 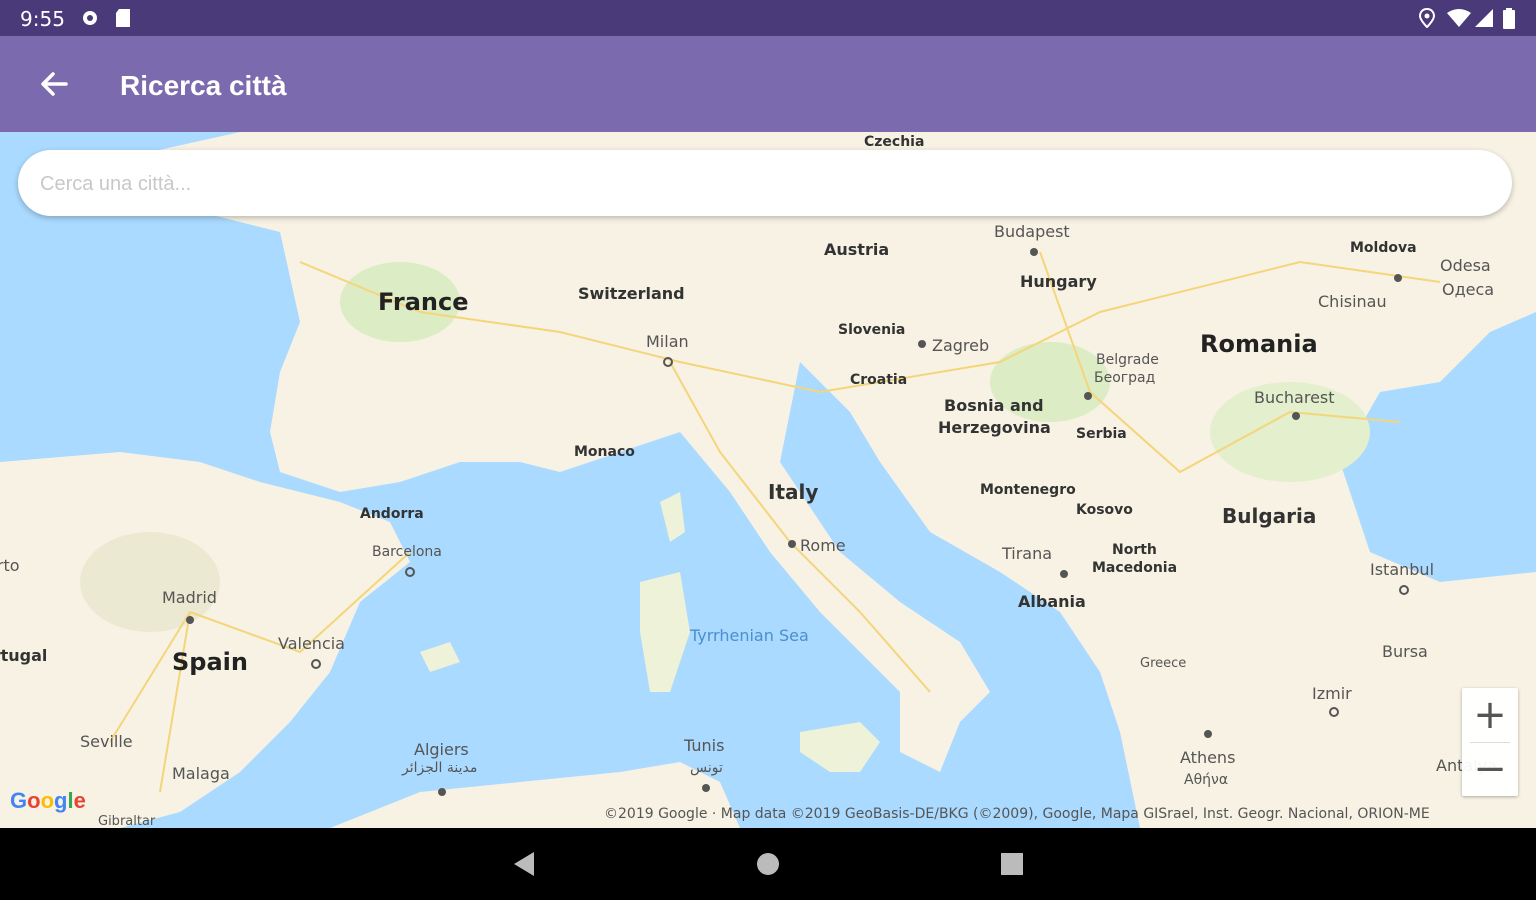 What do you see at coordinates (203, 85) in the screenshot?
I see `page-title: Ricerca città` at bounding box center [203, 85].